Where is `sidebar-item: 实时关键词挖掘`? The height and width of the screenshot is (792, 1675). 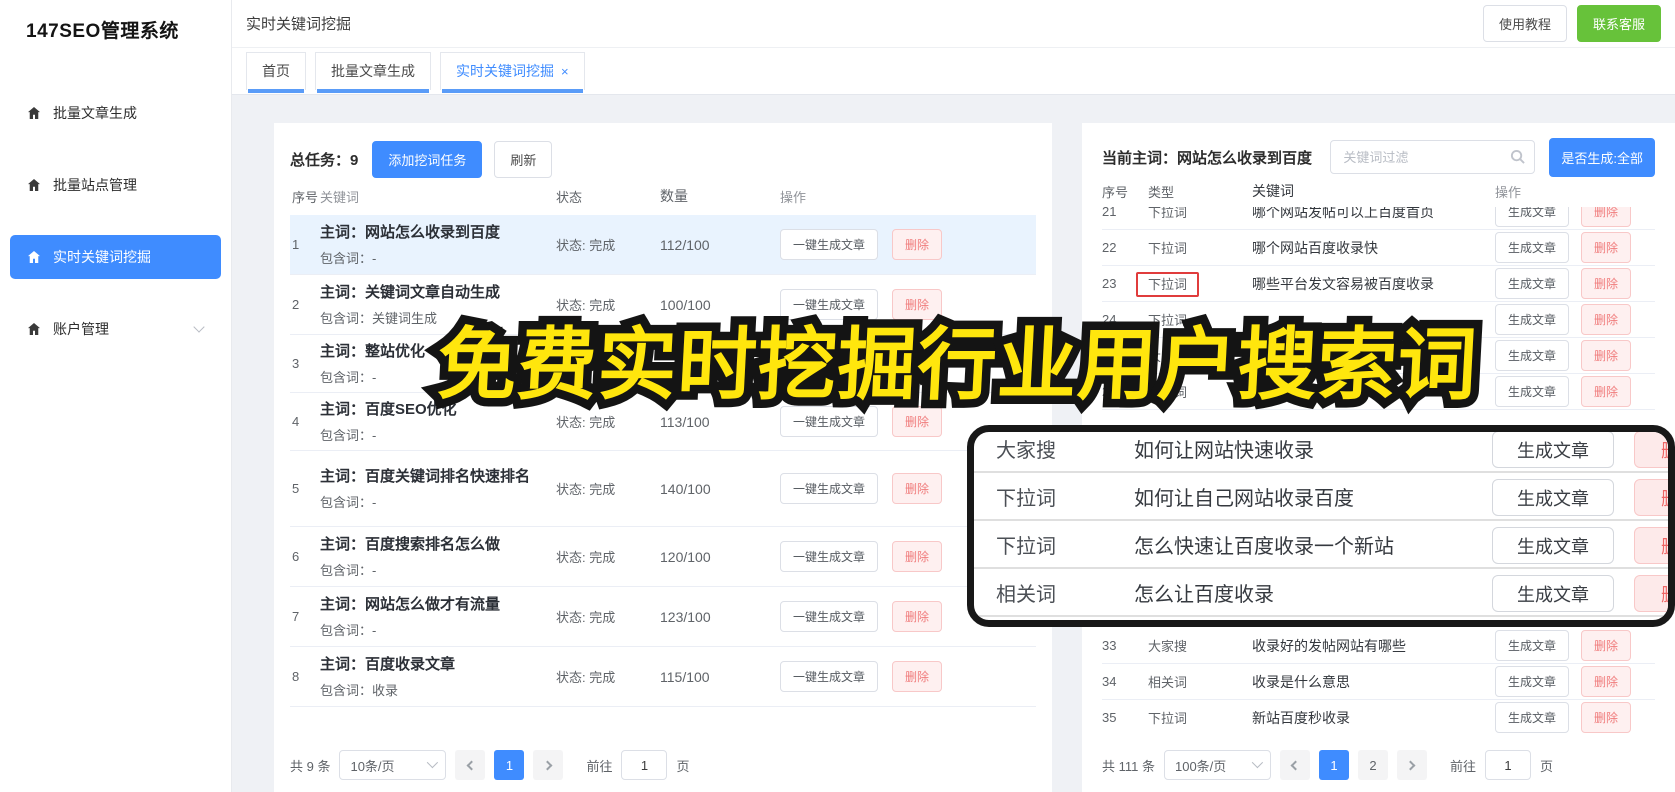 sidebar-item: 实时关键词挖掘 is located at coordinates (115, 257).